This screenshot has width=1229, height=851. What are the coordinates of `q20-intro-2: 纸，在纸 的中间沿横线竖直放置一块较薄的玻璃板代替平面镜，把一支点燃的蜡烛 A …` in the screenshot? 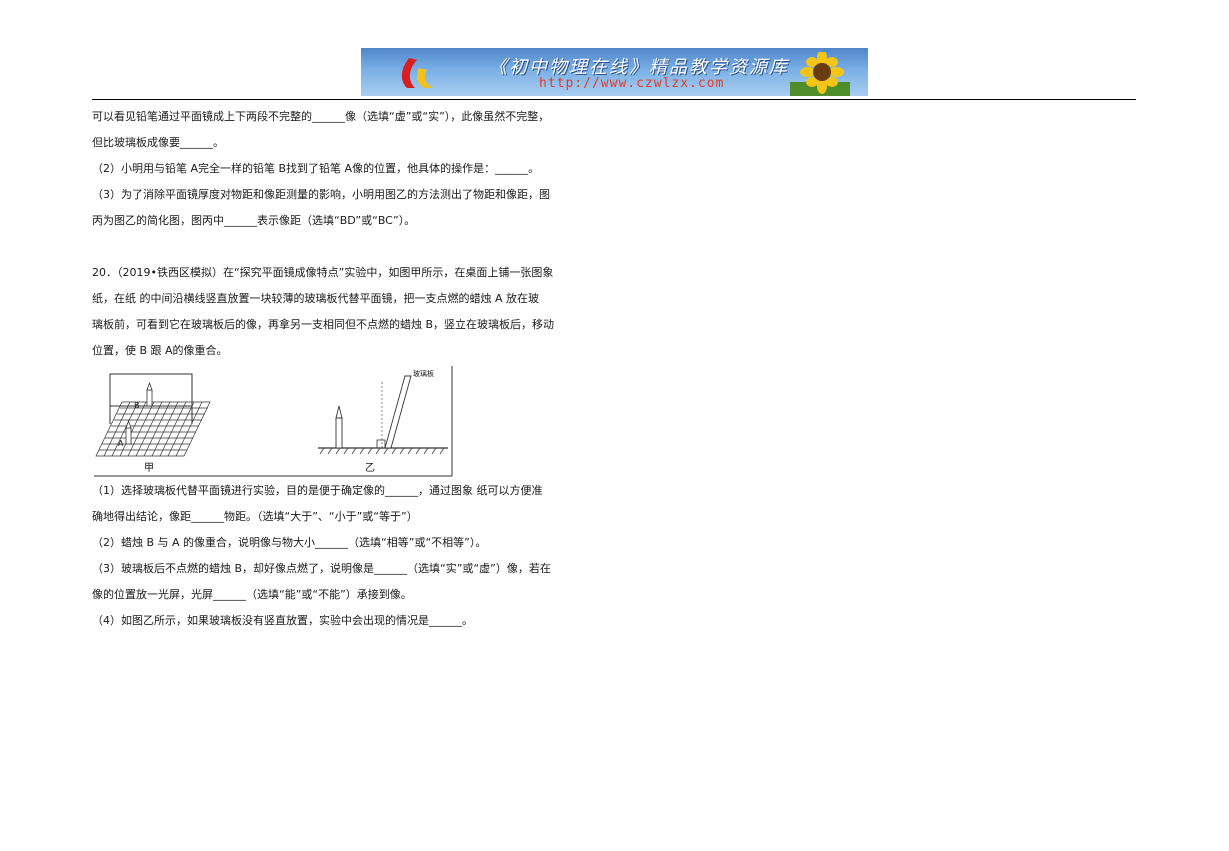 It's located at (316, 298).